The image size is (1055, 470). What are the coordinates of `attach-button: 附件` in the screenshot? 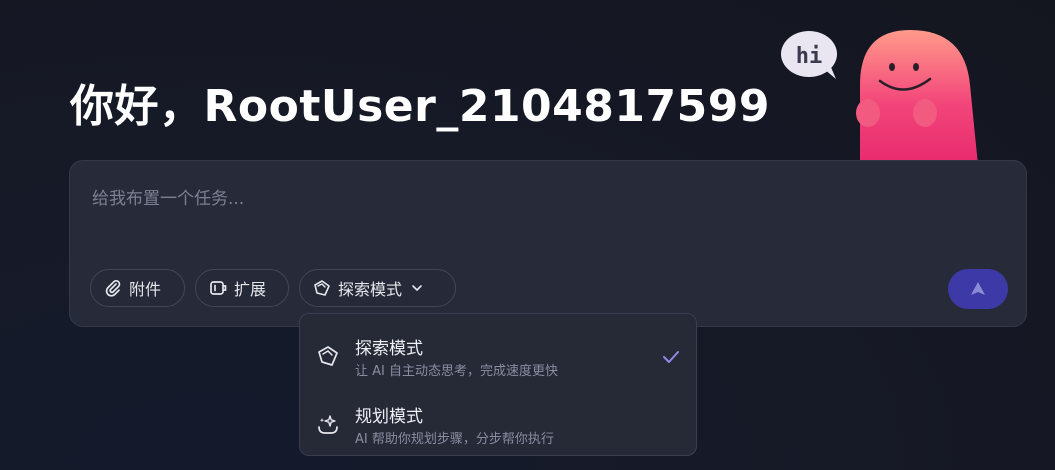 It's located at (137, 288).